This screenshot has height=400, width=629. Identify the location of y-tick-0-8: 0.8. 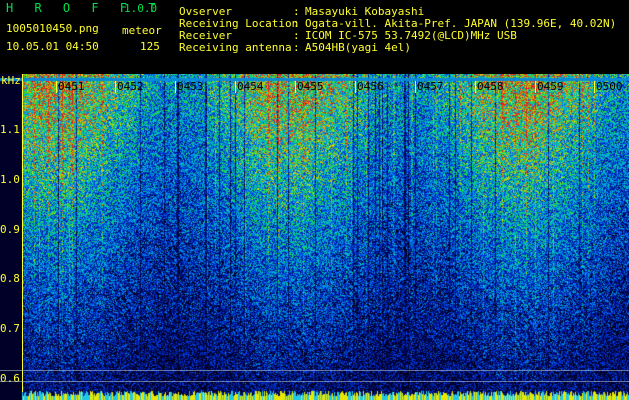
(10, 278).